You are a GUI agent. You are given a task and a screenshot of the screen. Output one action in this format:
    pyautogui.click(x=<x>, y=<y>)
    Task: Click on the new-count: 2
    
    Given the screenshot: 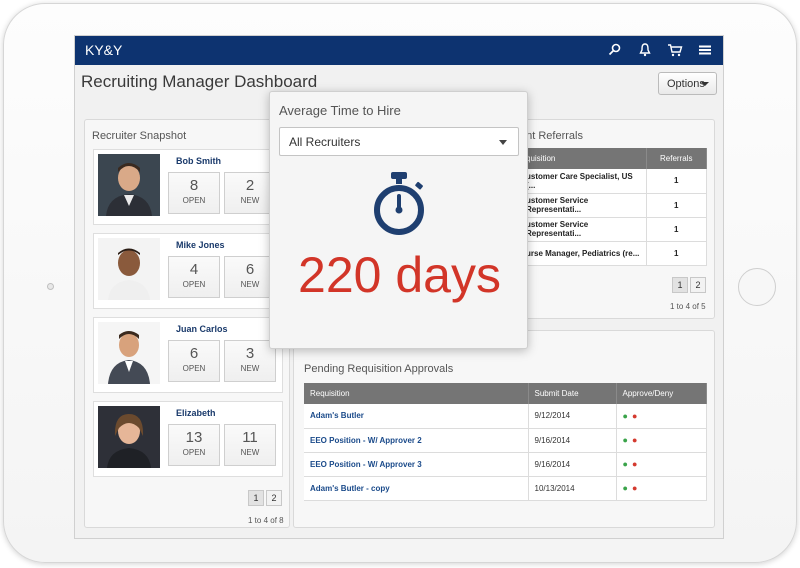 What is the action you would take?
    pyautogui.click(x=250, y=185)
    